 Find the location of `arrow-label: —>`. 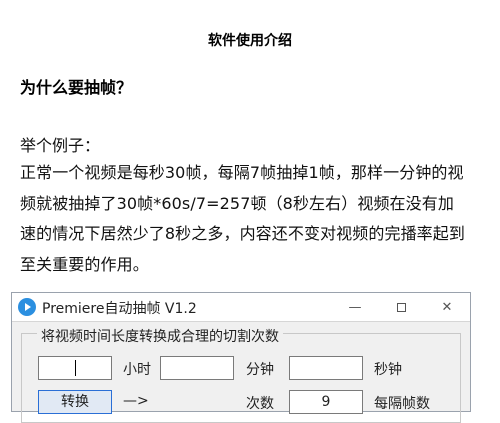

arrow-label: —> is located at coordinates (136, 401).